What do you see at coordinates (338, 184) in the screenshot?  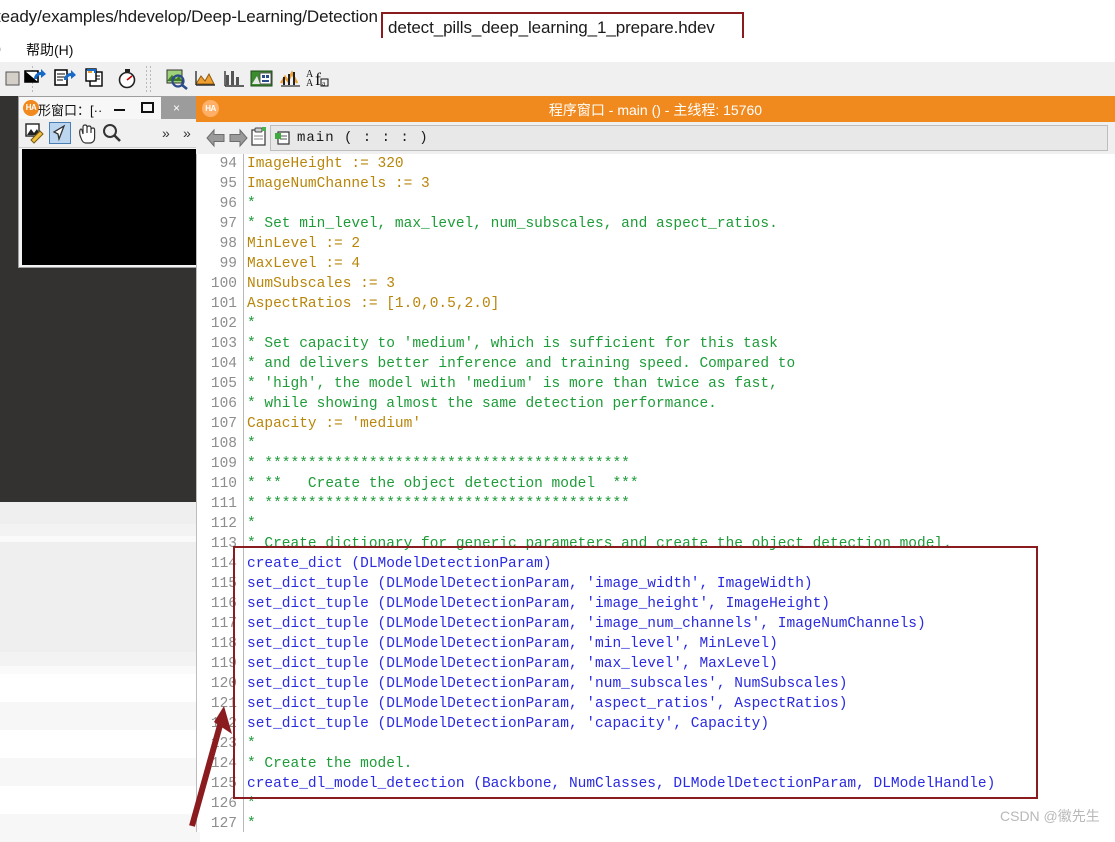 I see `code-text: ImageNumChannels := 3` at bounding box center [338, 184].